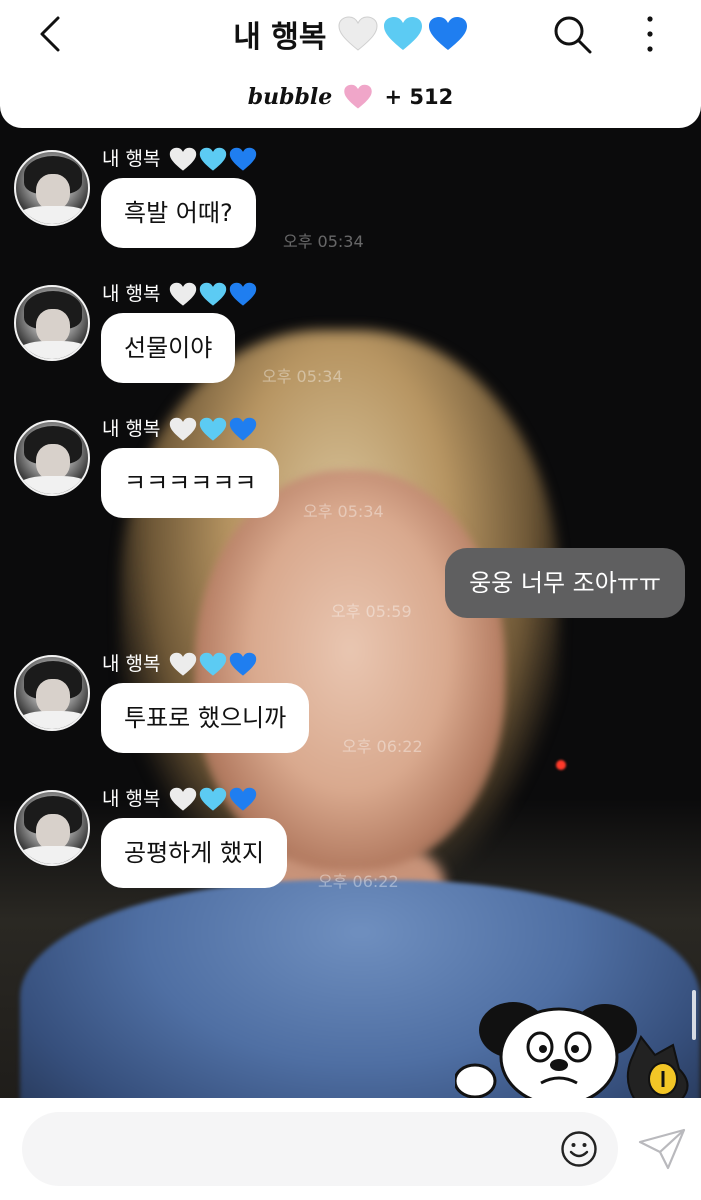 The height and width of the screenshot is (1200, 701). Describe the element at coordinates (194, 853) in the screenshot. I see `message-bubble: 공평하게 했지` at that location.